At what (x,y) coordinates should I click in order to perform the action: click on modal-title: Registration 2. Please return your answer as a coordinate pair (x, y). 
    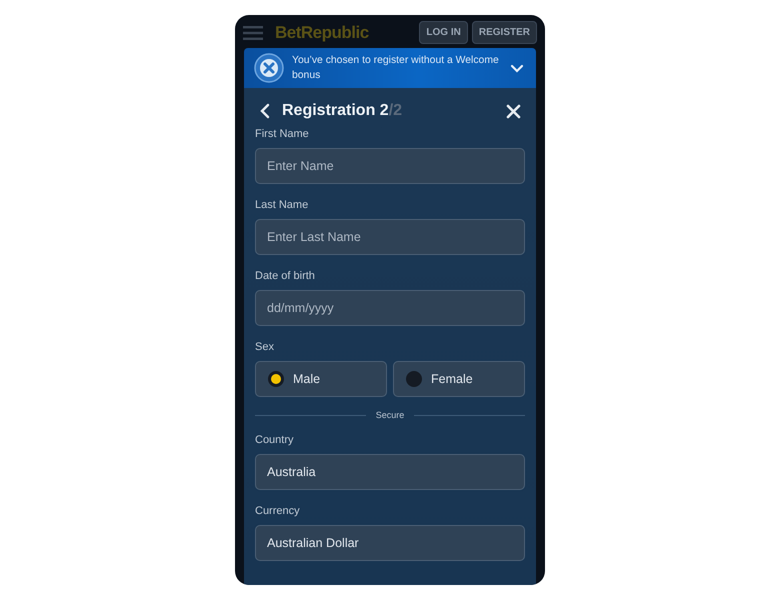
    Looking at the image, I should click on (335, 111).